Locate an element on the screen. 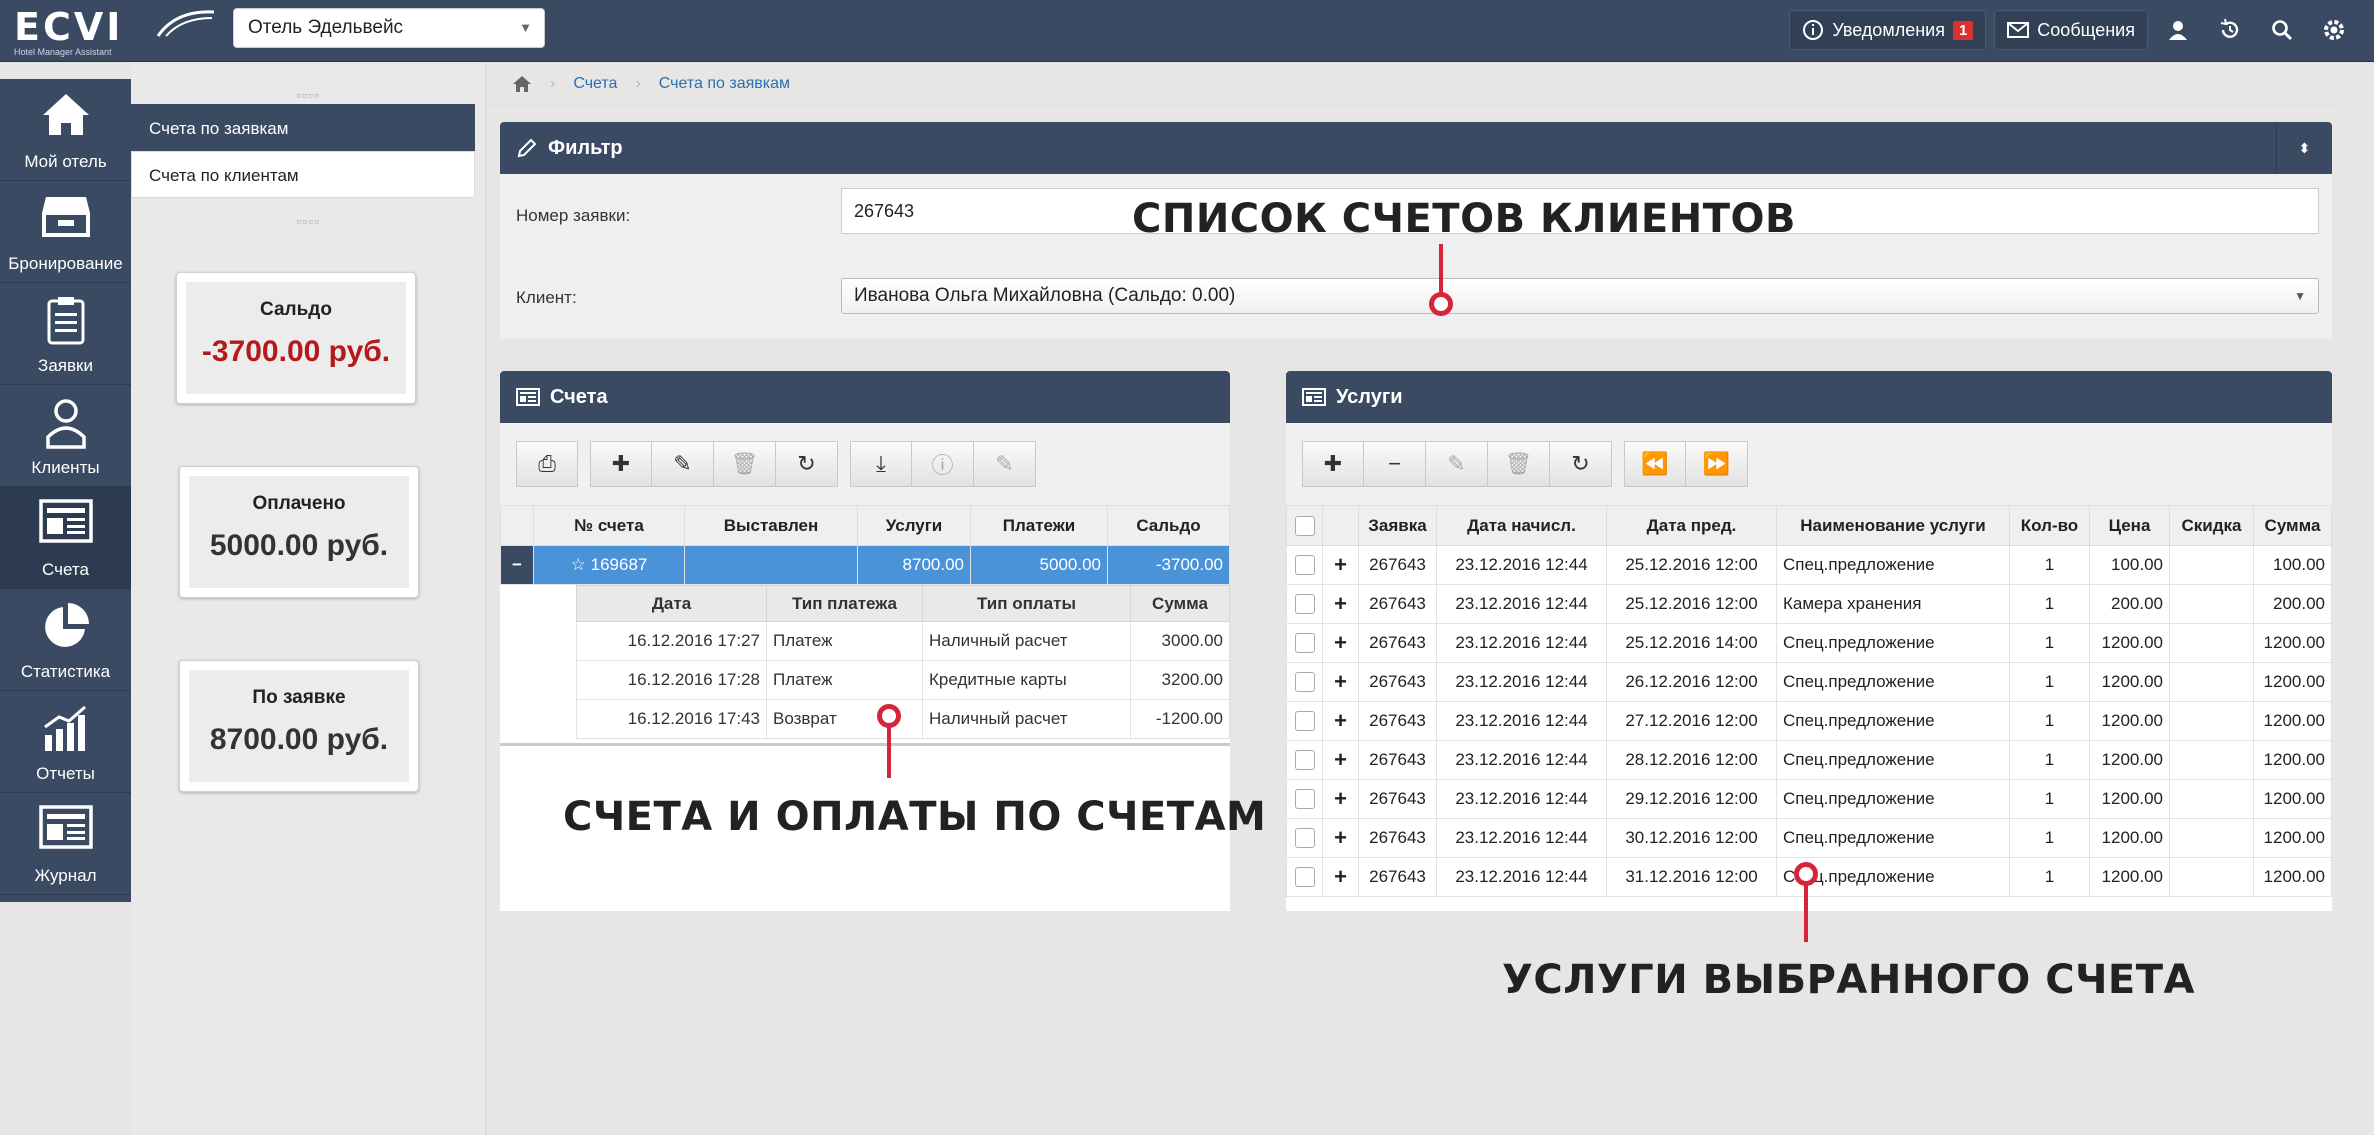 The image size is (2374, 1135). nav-item-journal: Журнал is located at coordinates (65, 844).